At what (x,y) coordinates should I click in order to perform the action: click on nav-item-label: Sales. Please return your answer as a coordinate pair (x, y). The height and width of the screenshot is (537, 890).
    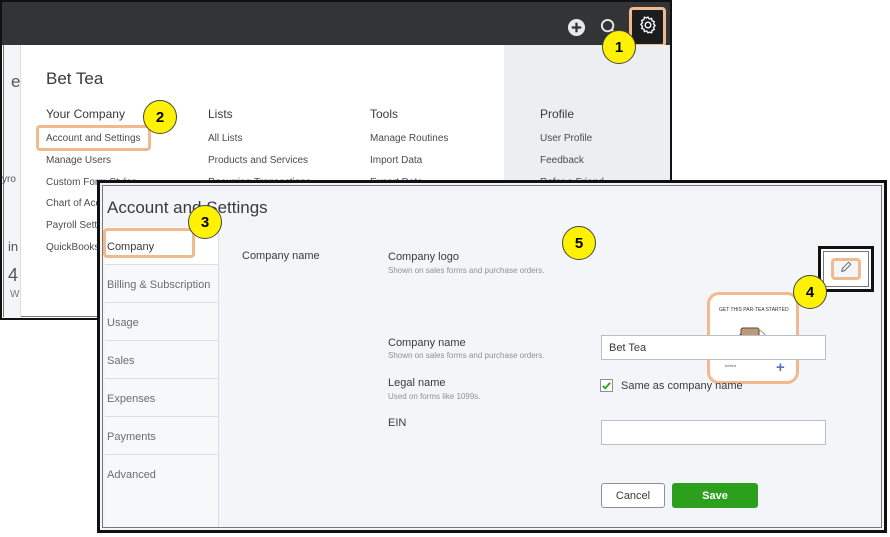
    Looking at the image, I should click on (121, 361).